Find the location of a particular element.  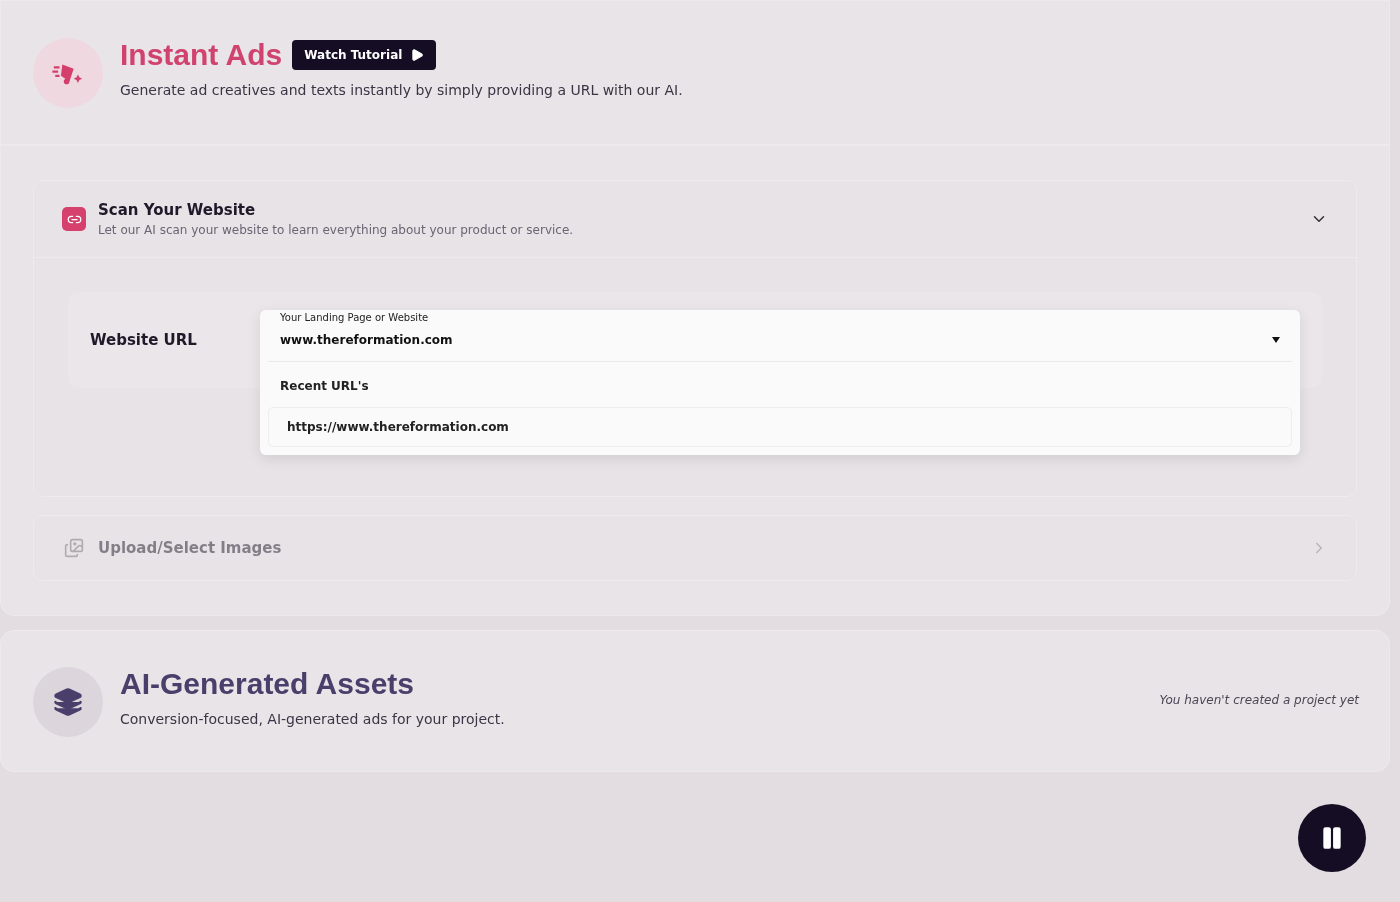

section-title: Scan Your Website is located at coordinates (177, 210).